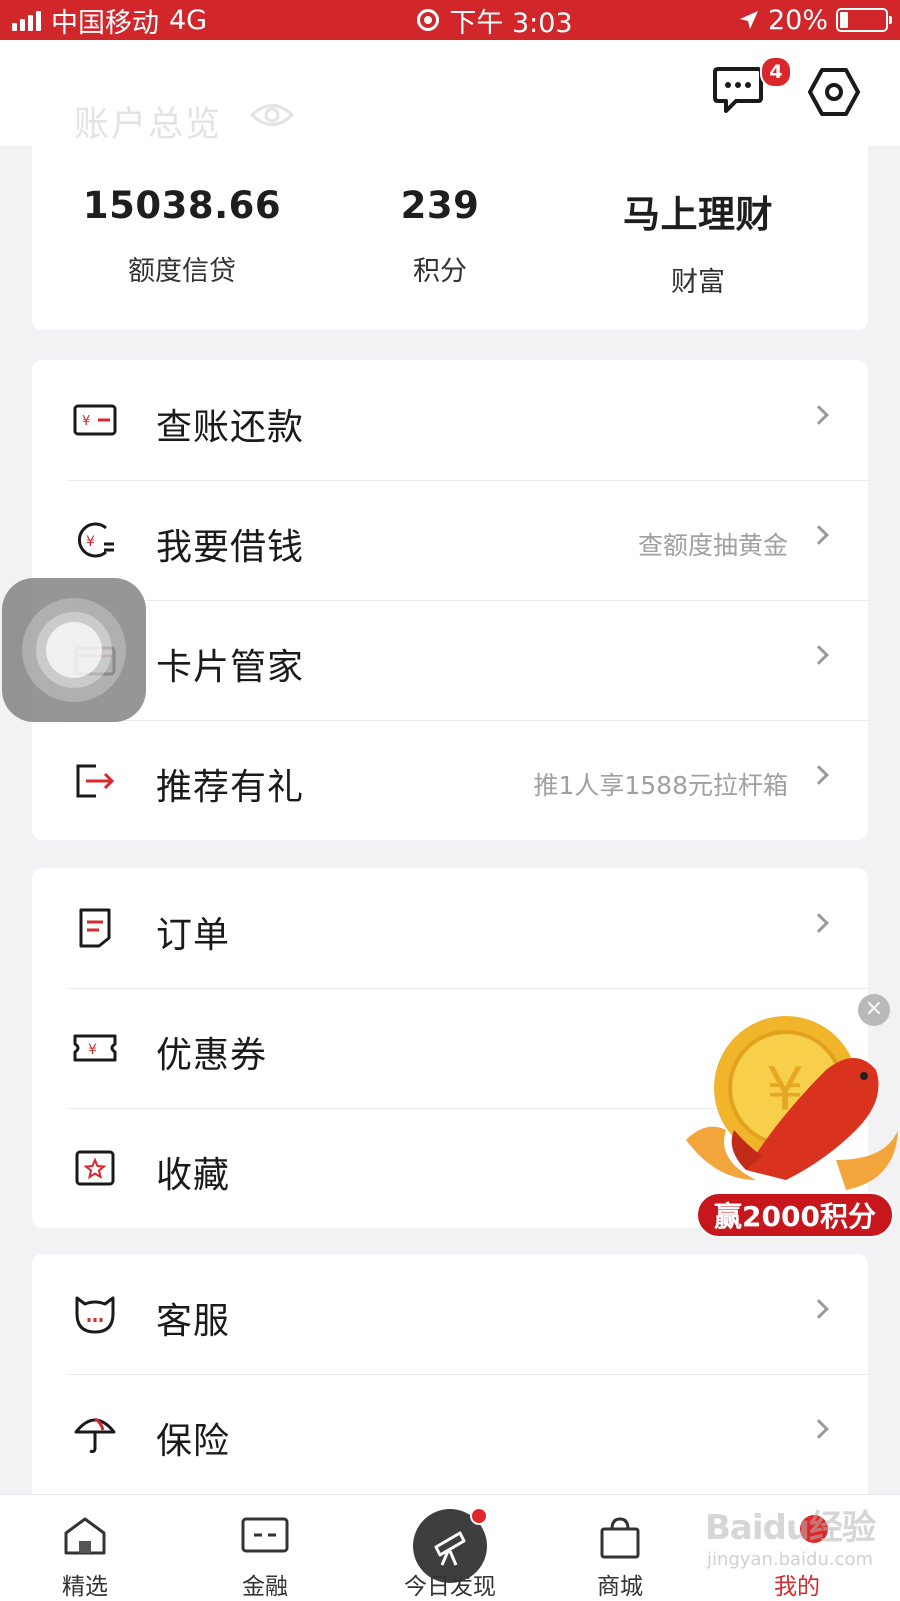 Image resolution: width=900 pixels, height=1601 pixels. I want to click on battery-percent: 20%, so click(797, 20).